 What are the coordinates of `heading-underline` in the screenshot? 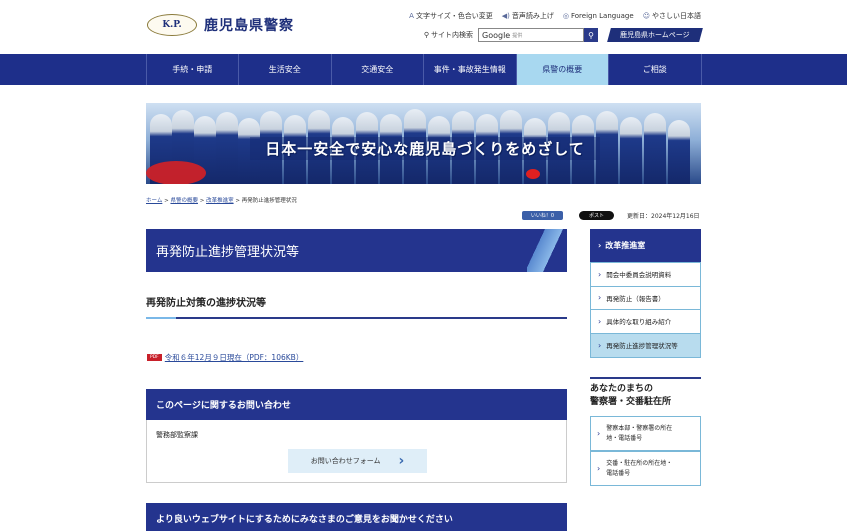 It's located at (356, 318).